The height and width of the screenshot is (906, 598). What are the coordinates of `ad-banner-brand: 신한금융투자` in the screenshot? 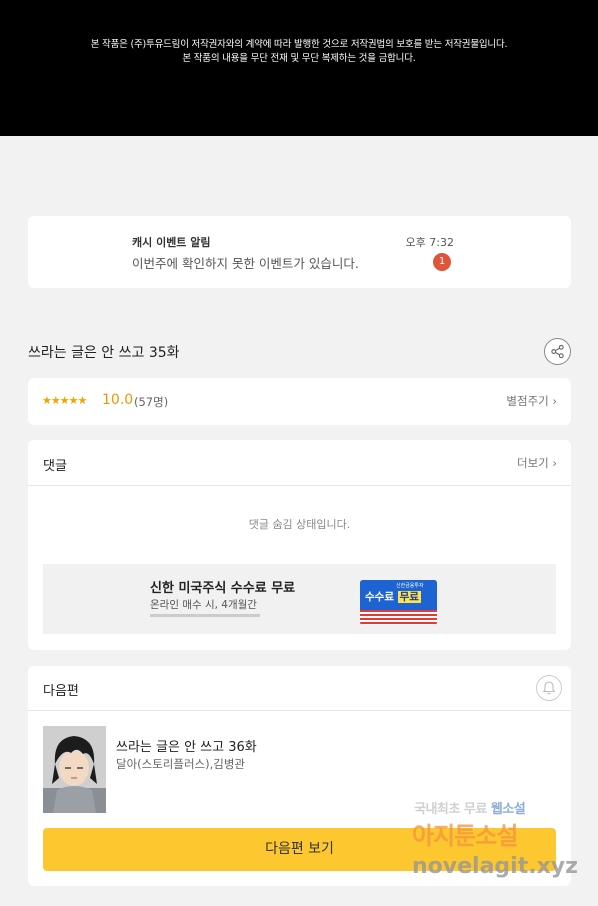 It's located at (410, 586).